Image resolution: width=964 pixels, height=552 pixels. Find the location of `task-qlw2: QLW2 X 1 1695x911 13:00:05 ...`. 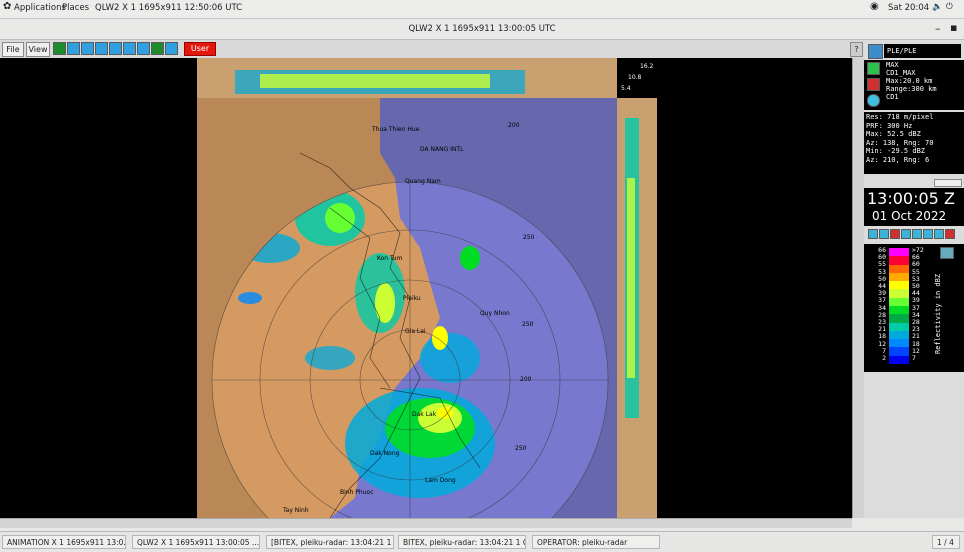

task-qlw2: QLW2 X 1 1695x911 13:00:05 ... is located at coordinates (196, 542).